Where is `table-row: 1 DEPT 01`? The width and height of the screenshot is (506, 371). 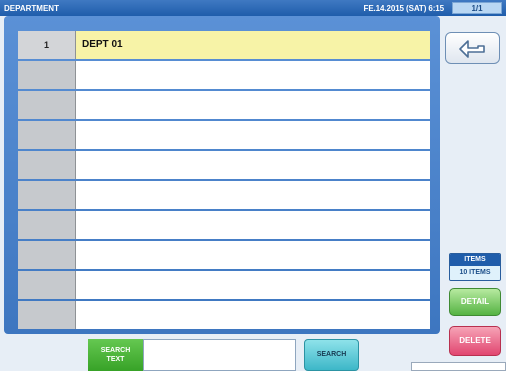
table-row: 1 DEPT 01 is located at coordinates (224, 45).